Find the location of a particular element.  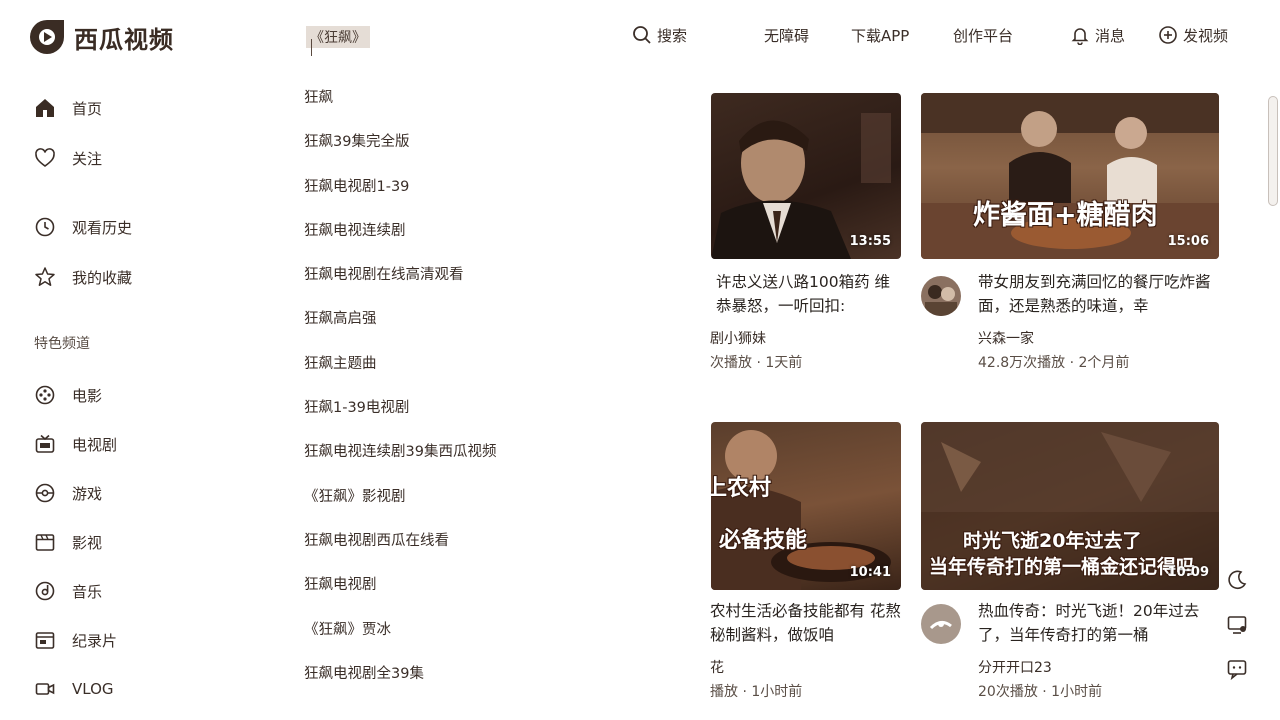

logo-text: 西瓜视频 is located at coordinates (124, 39).